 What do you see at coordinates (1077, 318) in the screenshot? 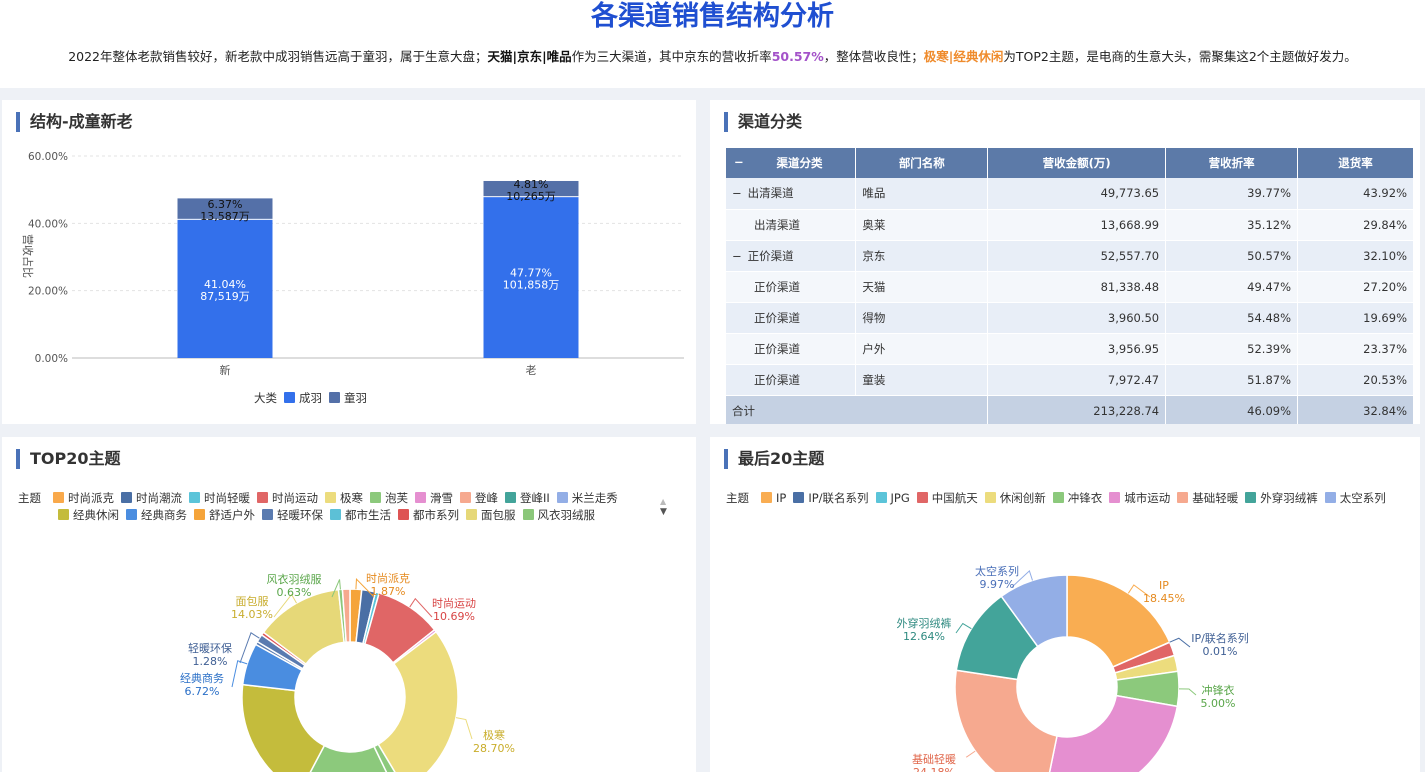
I see `cell-amount: 3,960.50` at bounding box center [1077, 318].